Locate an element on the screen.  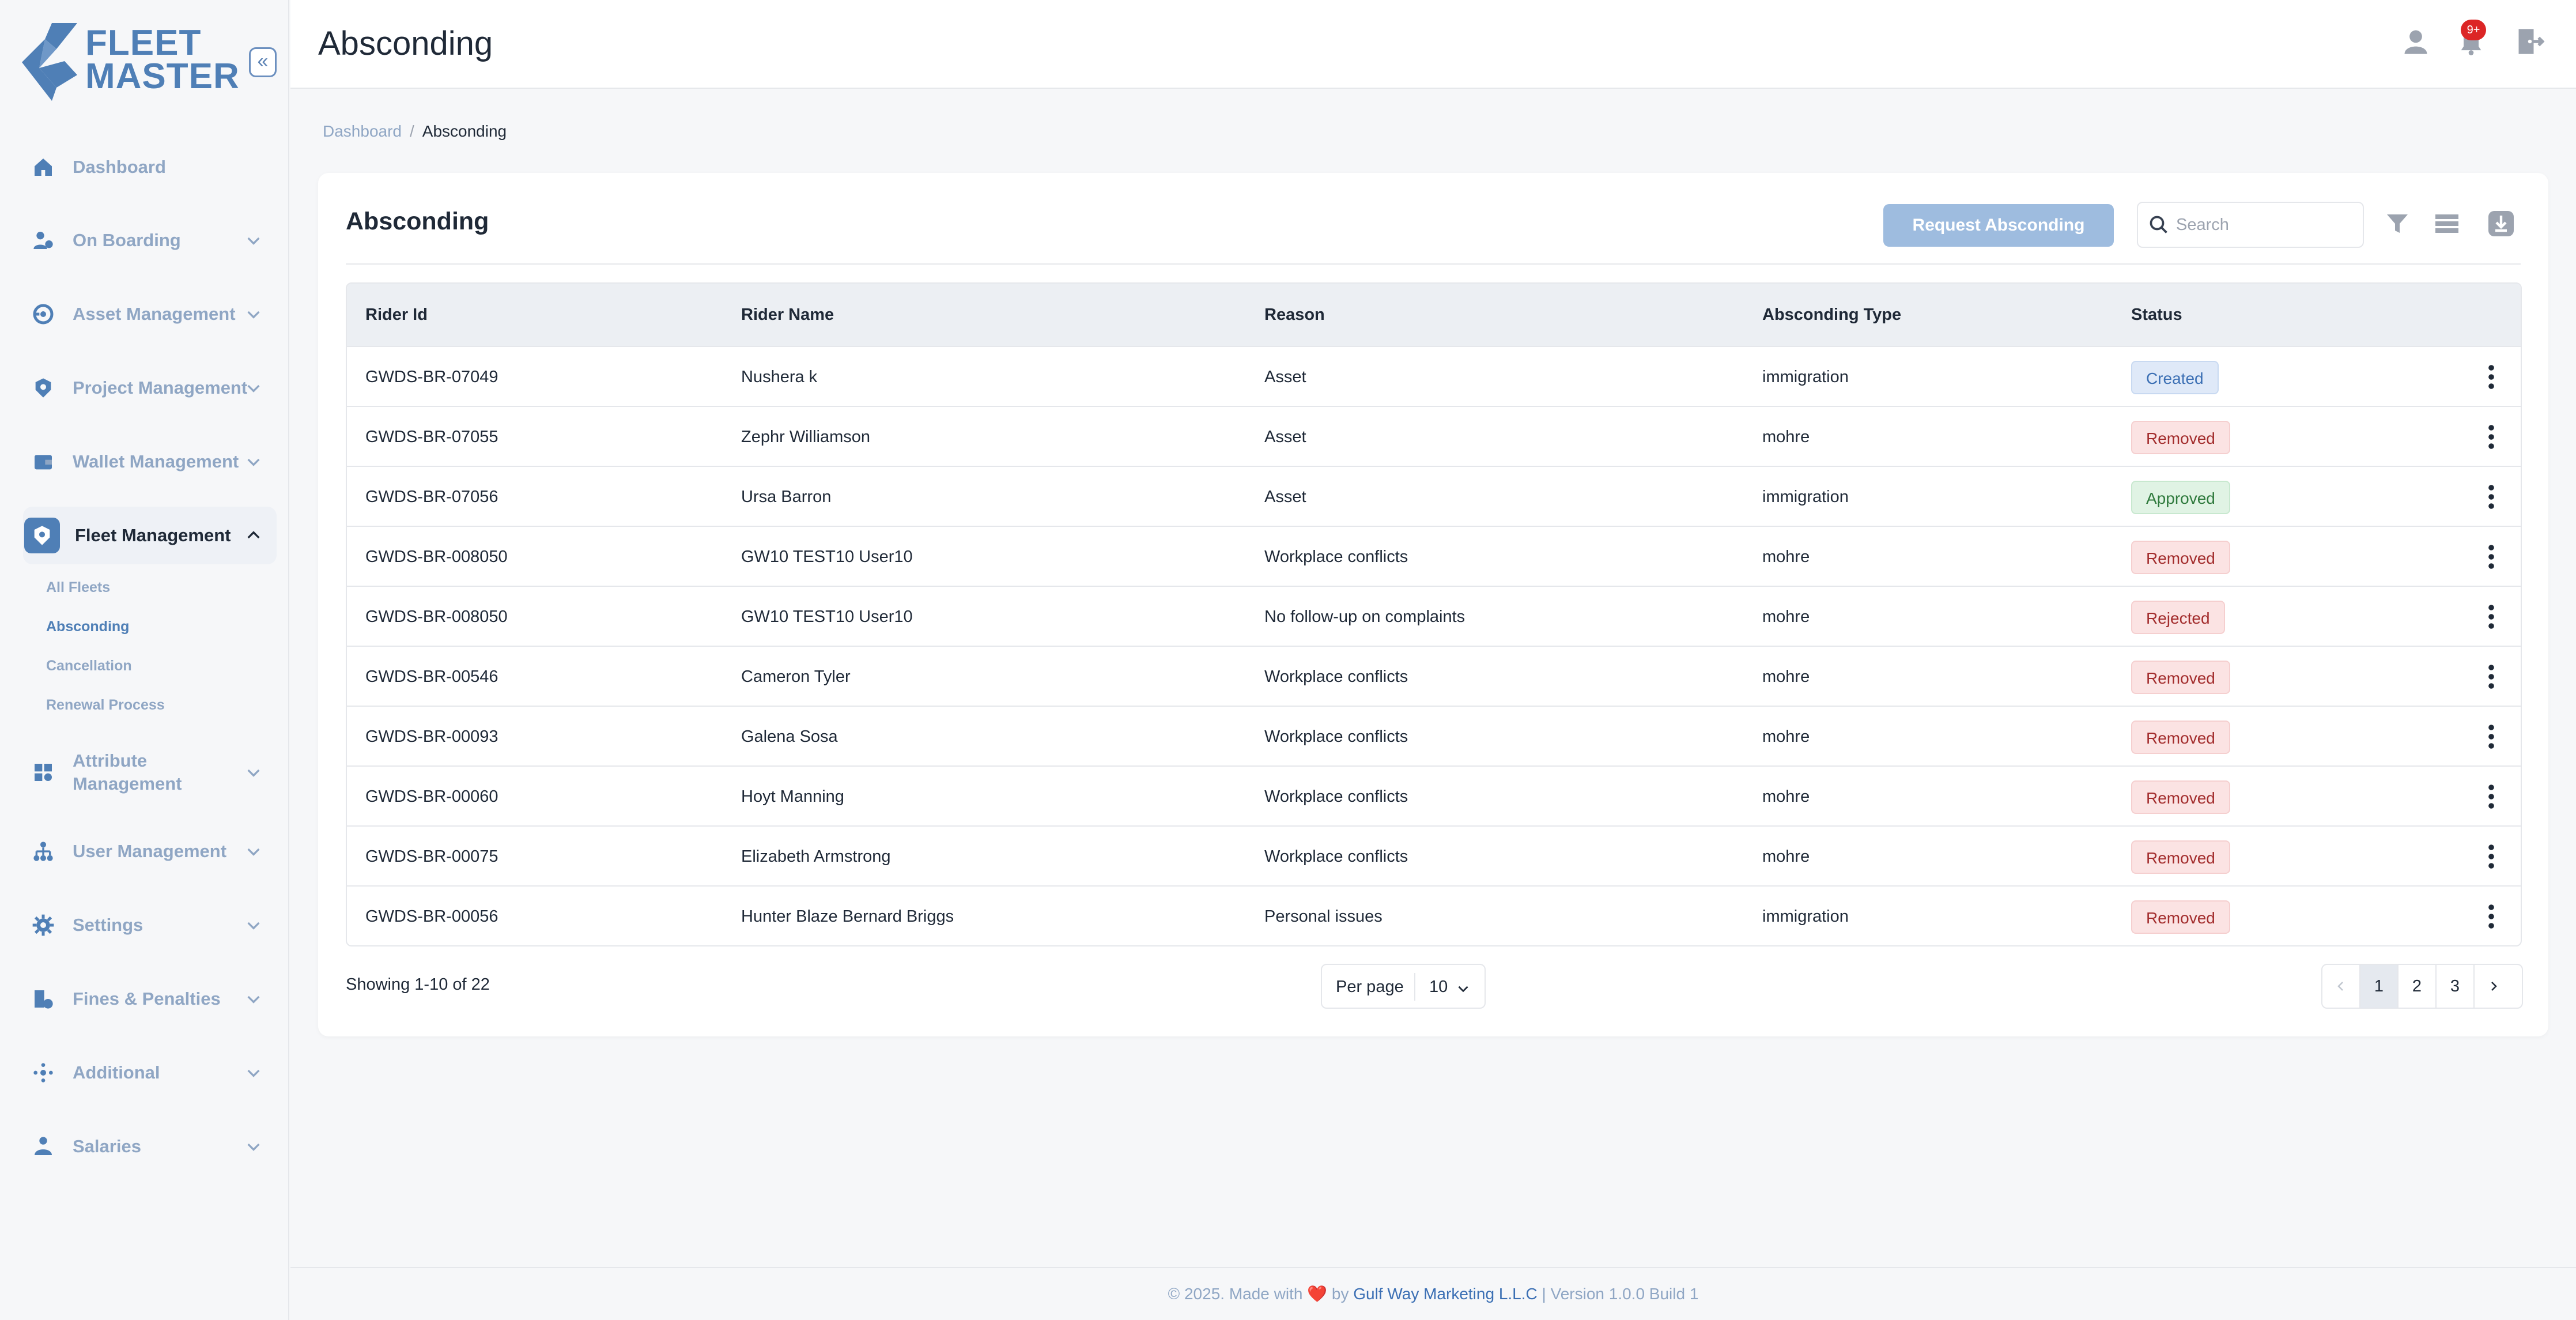
sidebar-subitem-cancellation: Cancellation is located at coordinates (89, 666).